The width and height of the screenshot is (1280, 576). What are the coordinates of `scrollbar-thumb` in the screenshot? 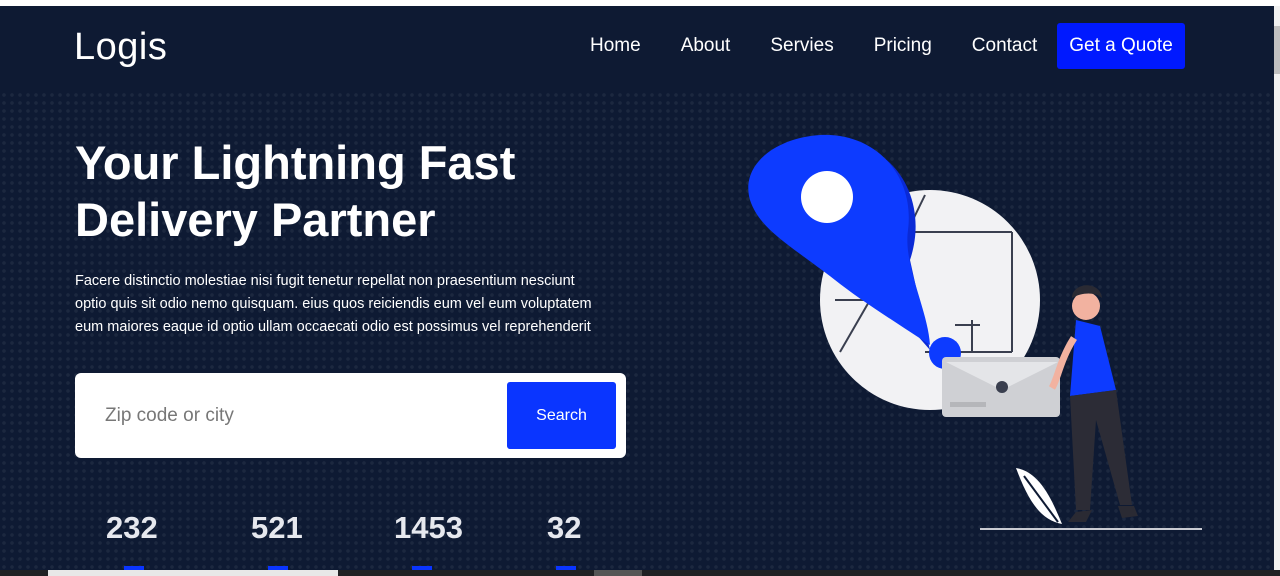 It's located at (1277, 50).